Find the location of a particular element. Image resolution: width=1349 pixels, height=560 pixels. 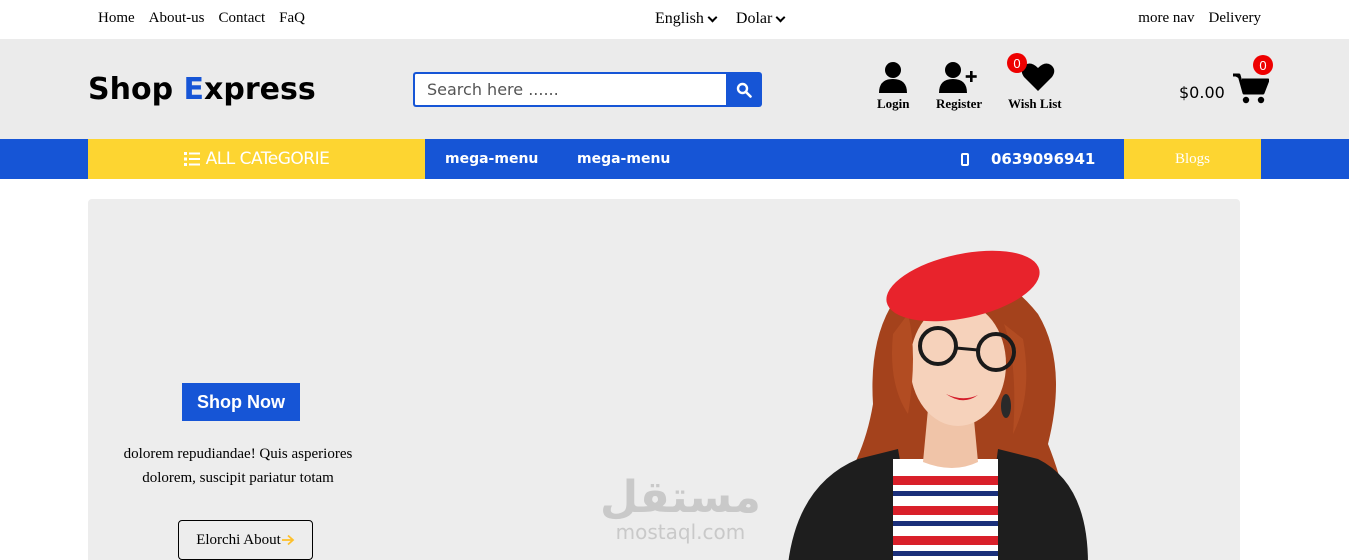

list-icon is located at coordinates (191, 159).